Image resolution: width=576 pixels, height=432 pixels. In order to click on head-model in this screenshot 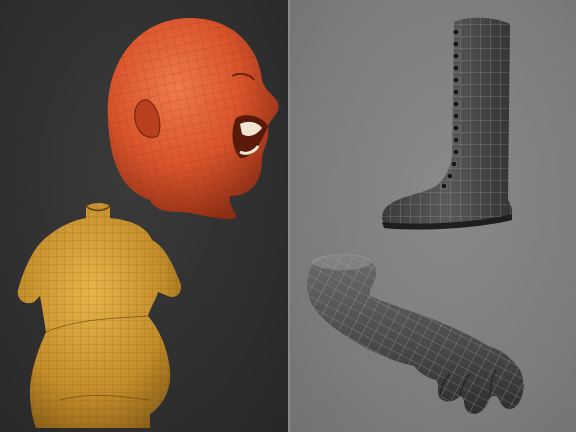, I will do `click(193, 118)`.